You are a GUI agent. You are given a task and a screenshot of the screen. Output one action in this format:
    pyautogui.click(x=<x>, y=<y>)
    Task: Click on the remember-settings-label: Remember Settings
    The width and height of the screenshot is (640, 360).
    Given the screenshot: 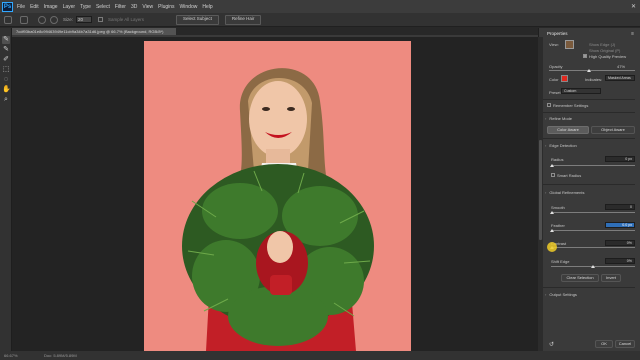 What is the action you would take?
    pyautogui.click(x=571, y=105)
    